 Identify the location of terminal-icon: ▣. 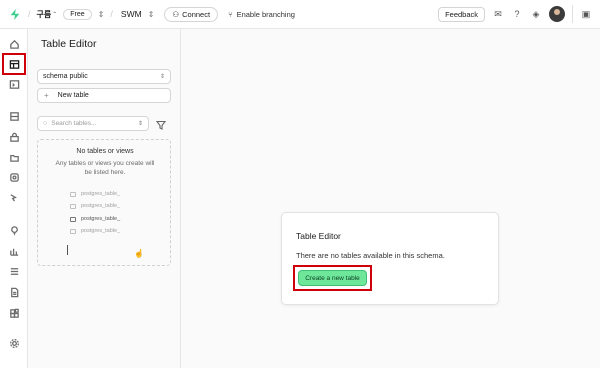
(586, 14).